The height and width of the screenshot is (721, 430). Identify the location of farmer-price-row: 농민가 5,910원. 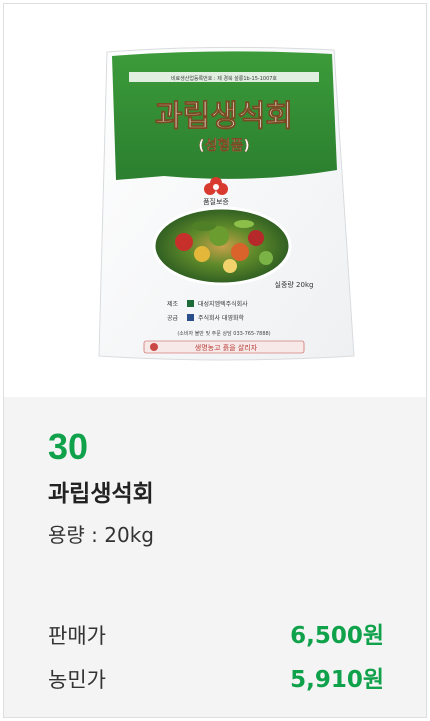
(216, 680).